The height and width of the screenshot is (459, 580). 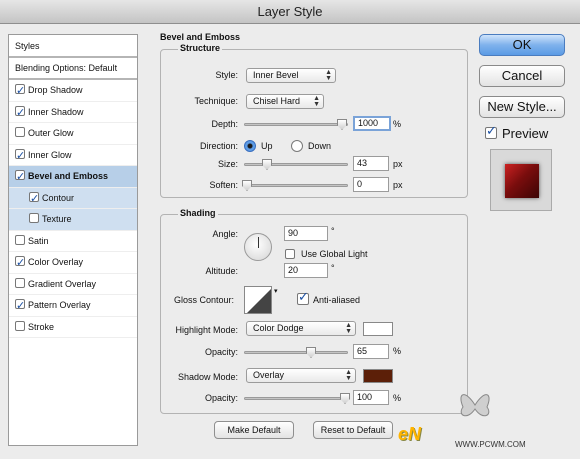 I want to click on angle-unit: °, so click(x=333, y=231).